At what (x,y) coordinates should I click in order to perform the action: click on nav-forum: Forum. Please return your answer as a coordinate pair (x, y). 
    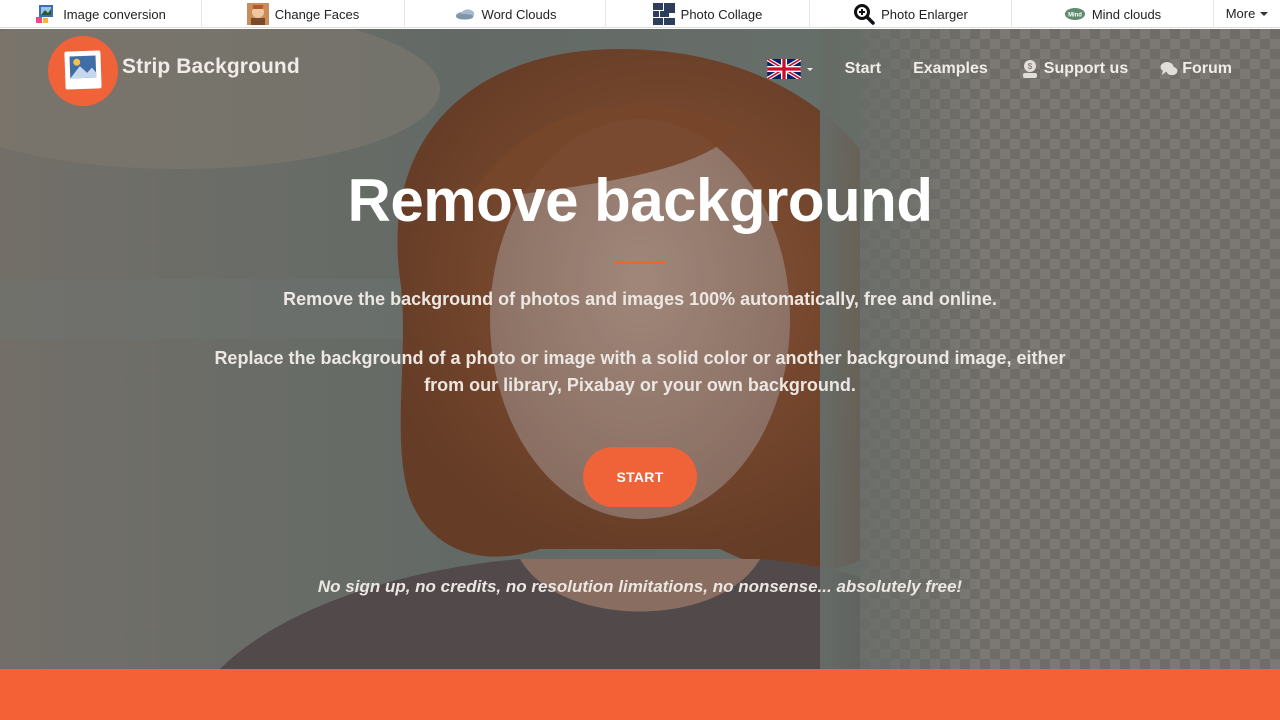
    Looking at the image, I should click on (1196, 69).